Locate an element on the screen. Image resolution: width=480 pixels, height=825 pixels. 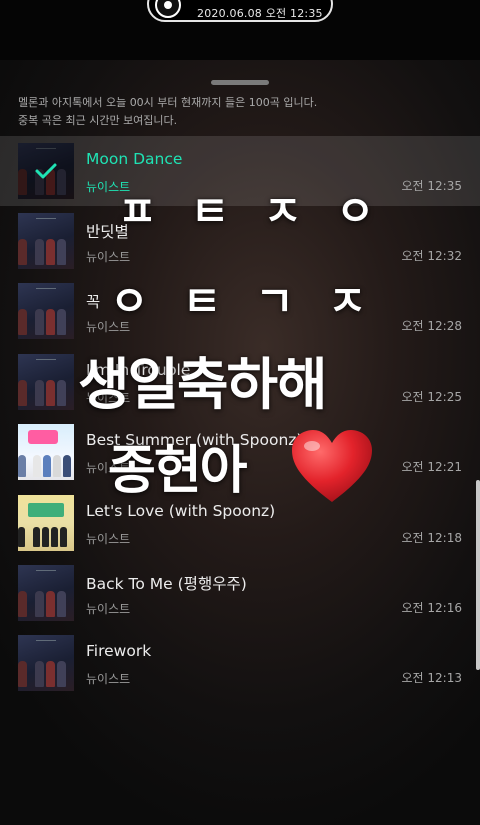
track-row: Firework 뉴이스트 오전 12:13 is located at coordinates (240, 663).